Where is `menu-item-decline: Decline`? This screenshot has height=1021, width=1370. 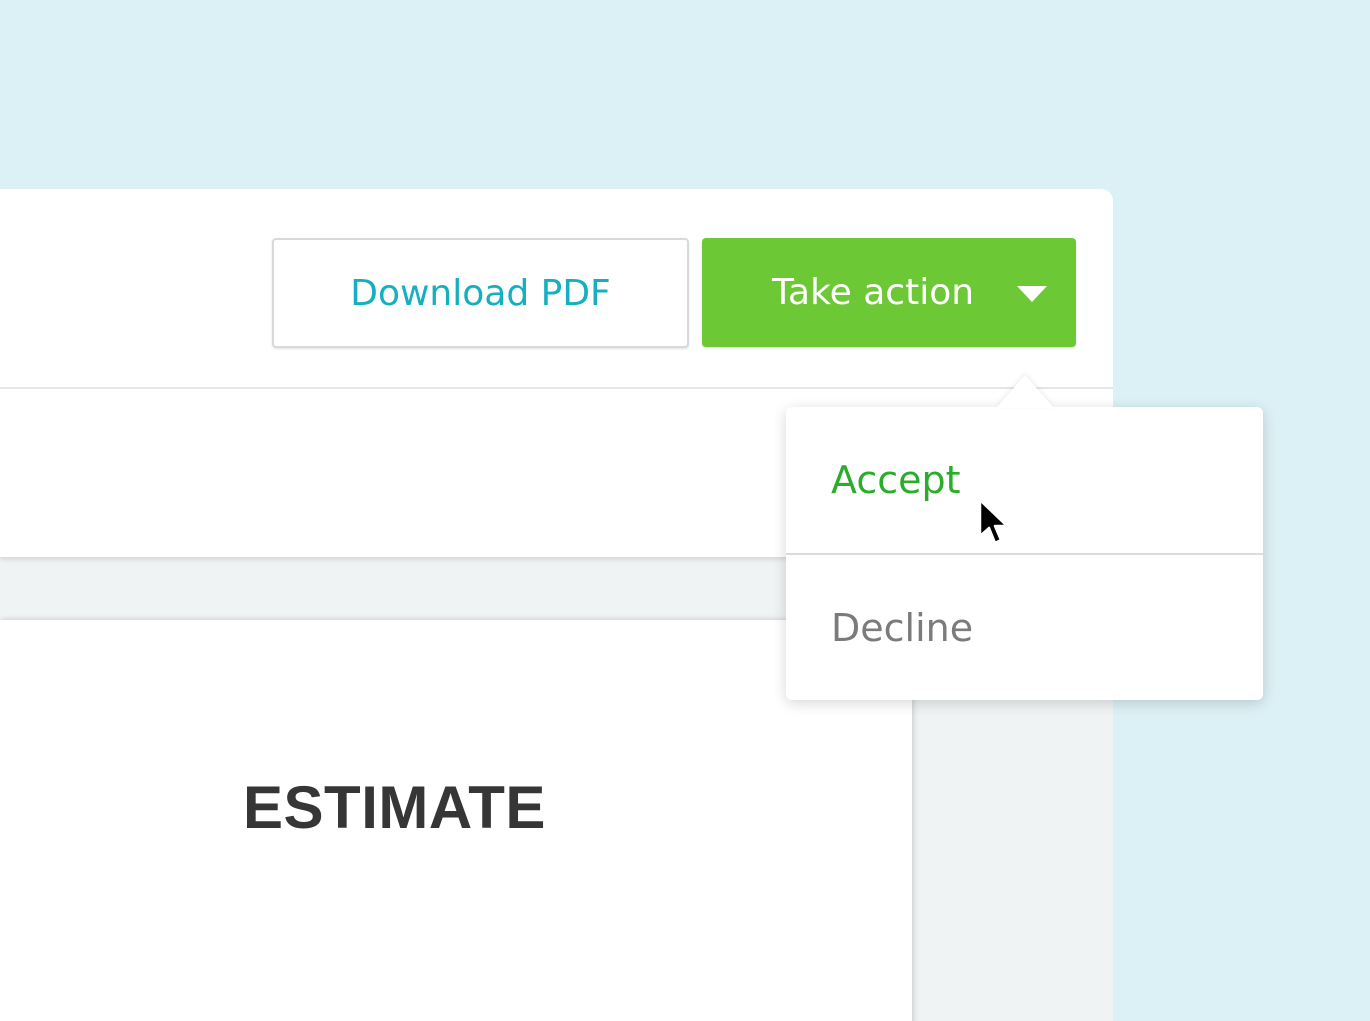
menu-item-decline: Decline is located at coordinates (1024, 627).